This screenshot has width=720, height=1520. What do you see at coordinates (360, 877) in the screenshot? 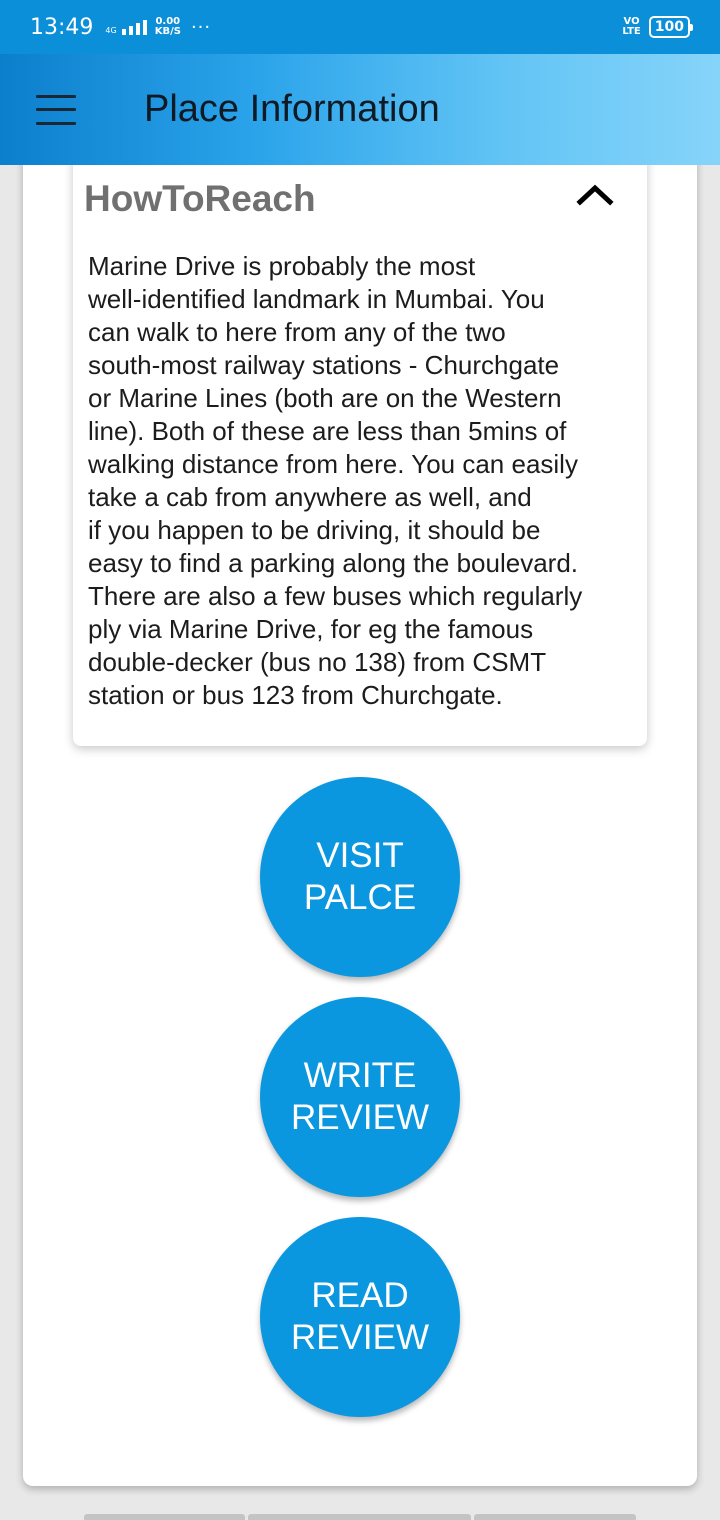
I see `visit-place-button: VISIT PALCE` at bounding box center [360, 877].